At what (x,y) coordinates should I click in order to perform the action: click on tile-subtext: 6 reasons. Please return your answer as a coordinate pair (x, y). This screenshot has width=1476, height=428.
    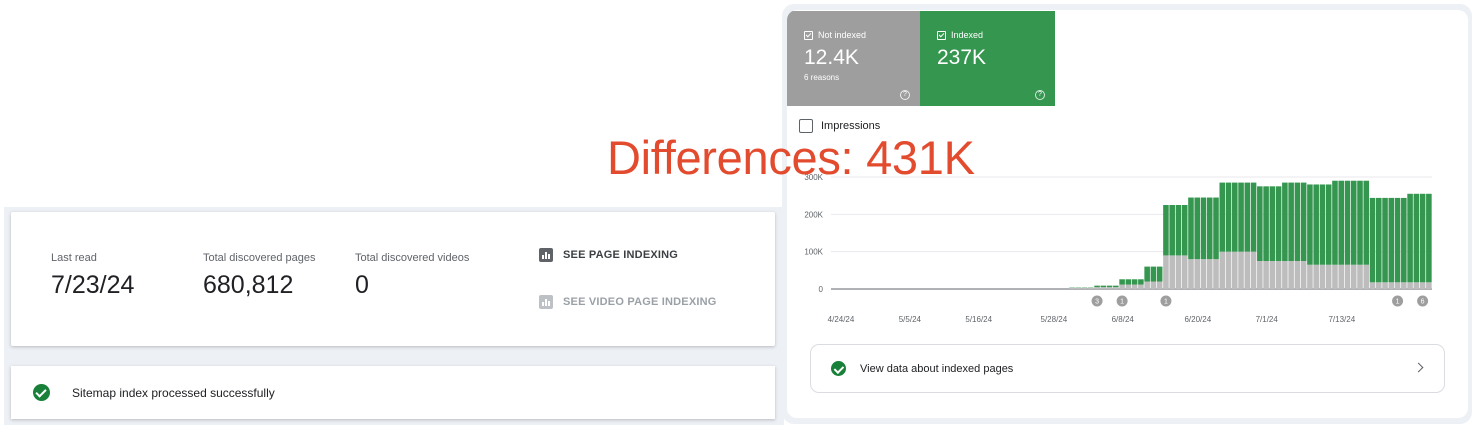
    Looking at the image, I should click on (822, 77).